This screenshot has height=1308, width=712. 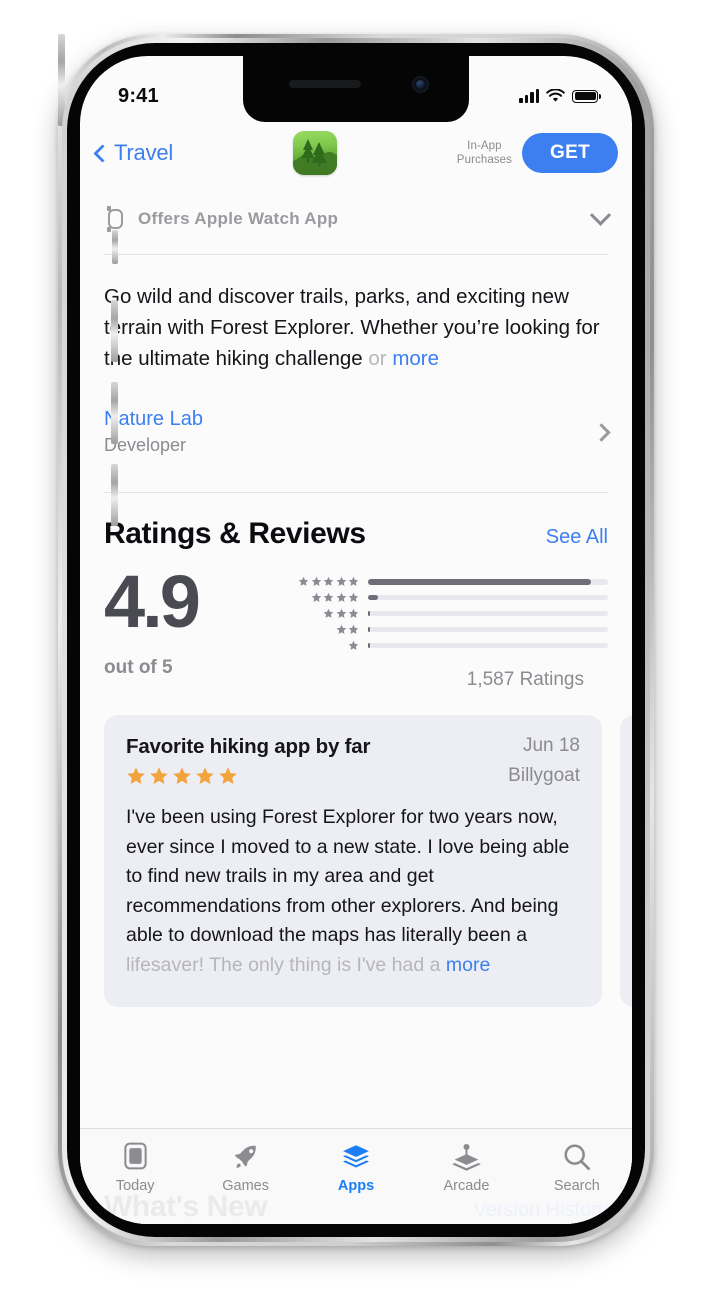 I want to click on tab-apps: Apps, so click(x=356, y=1167).